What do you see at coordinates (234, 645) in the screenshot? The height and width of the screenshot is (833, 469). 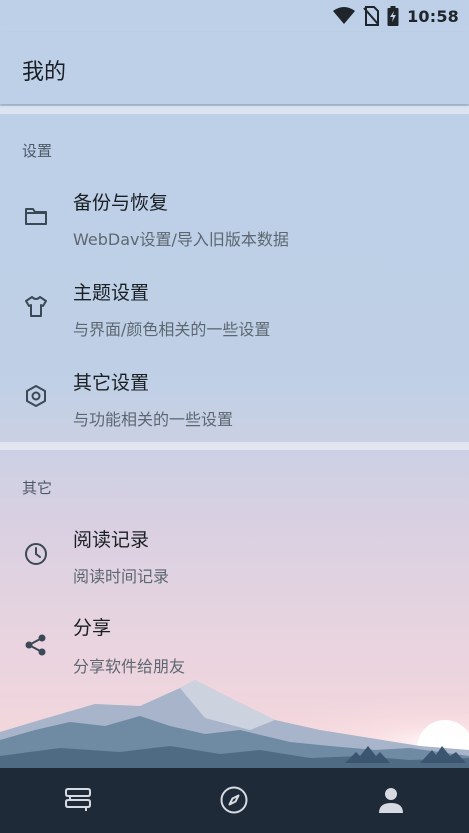 I see `list-item-share: 分享 分享软件给朋友` at bounding box center [234, 645].